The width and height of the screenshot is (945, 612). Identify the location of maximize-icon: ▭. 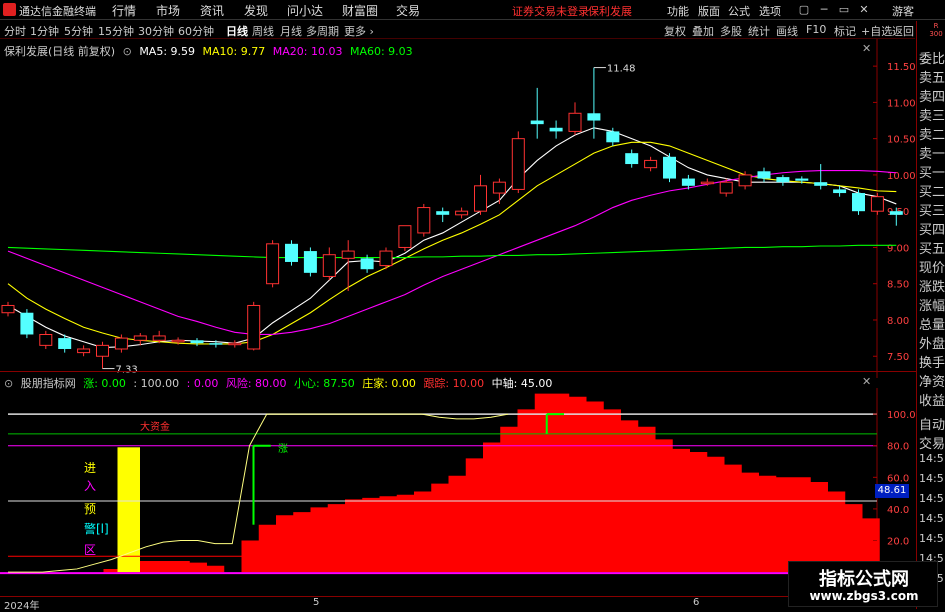
(844, 9).